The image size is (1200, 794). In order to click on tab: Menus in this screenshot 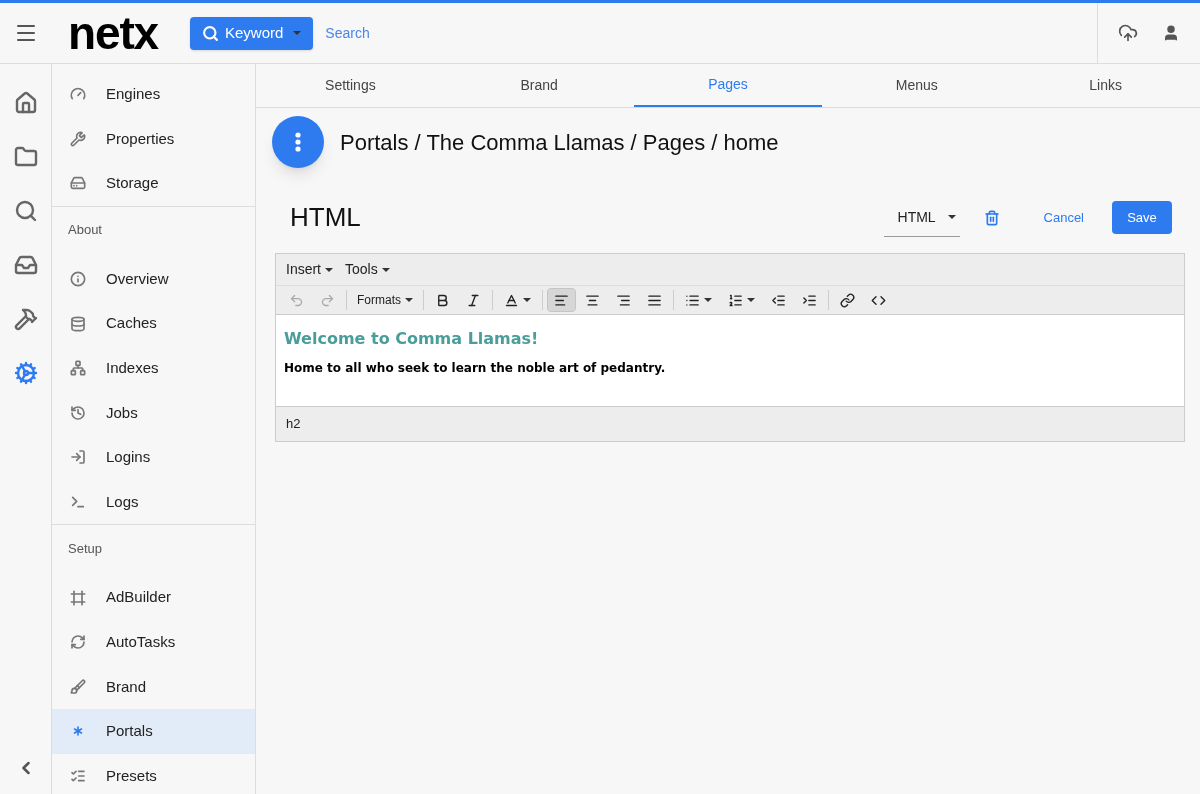, I will do `click(917, 85)`.